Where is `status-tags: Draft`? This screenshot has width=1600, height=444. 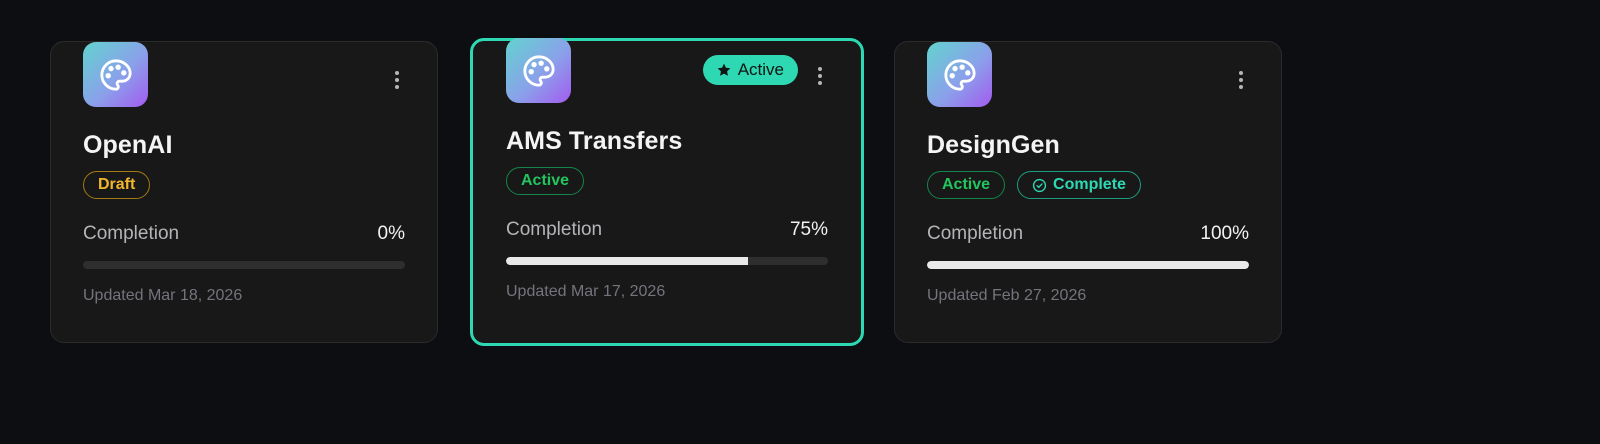
status-tags: Draft is located at coordinates (117, 185).